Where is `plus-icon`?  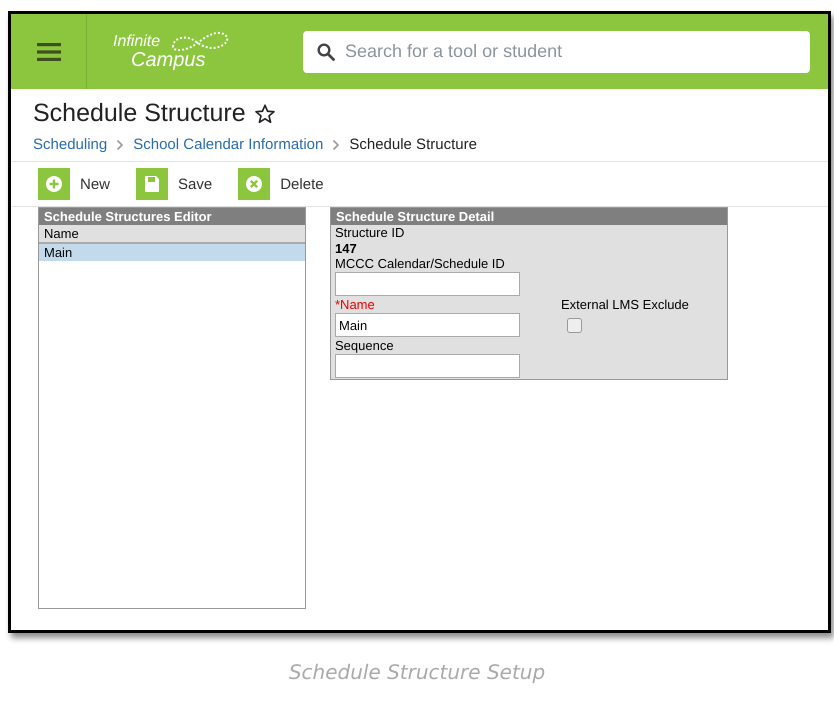
plus-icon is located at coordinates (54, 184).